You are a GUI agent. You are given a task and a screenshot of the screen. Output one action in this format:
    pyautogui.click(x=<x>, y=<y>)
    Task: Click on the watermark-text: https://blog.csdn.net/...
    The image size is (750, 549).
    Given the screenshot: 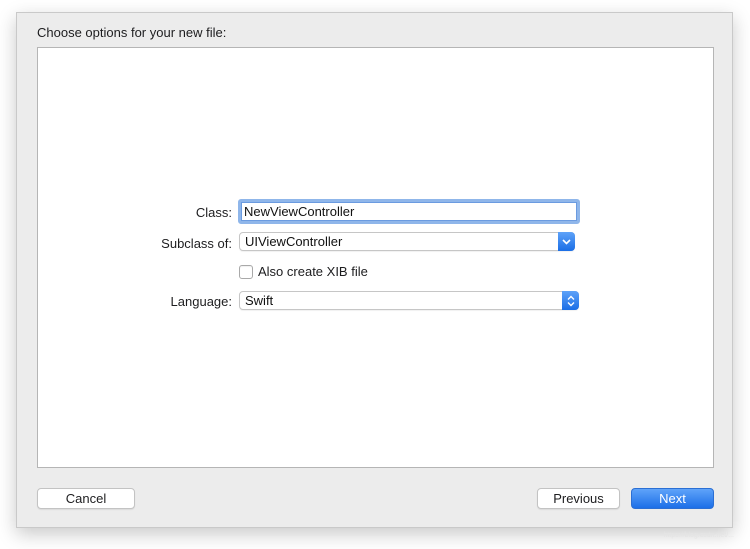 What is the action you would take?
    pyautogui.click(x=698, y=535)
    